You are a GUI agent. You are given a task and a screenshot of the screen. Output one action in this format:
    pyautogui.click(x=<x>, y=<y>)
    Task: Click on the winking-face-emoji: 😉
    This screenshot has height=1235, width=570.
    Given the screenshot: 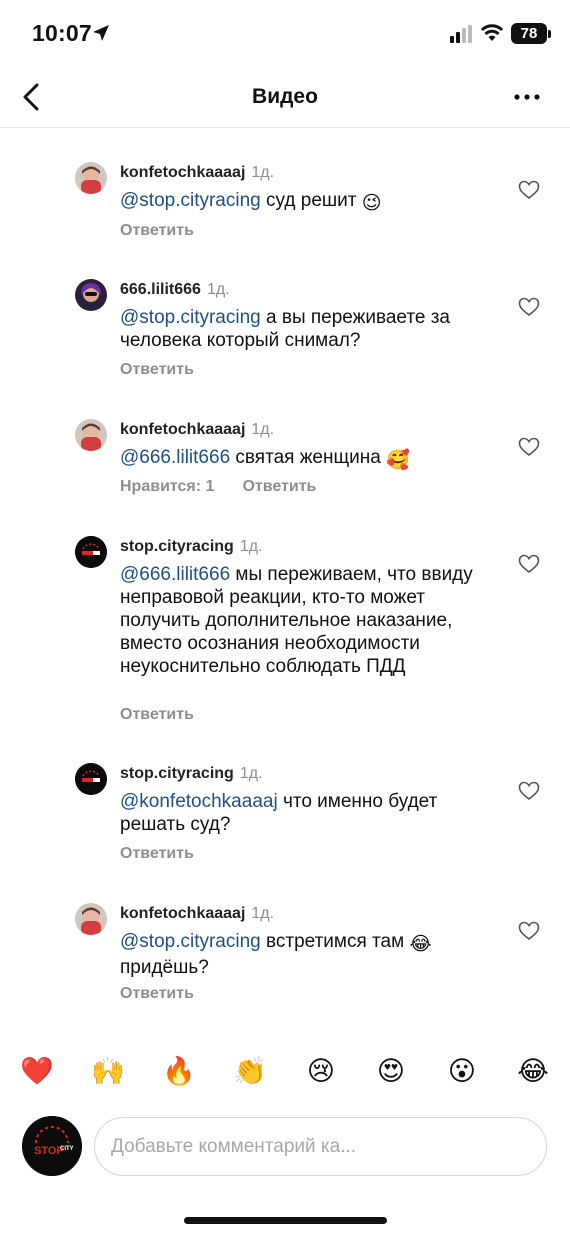 What is the action you would take?
    pyautogui.click(x=371, y=203)
    